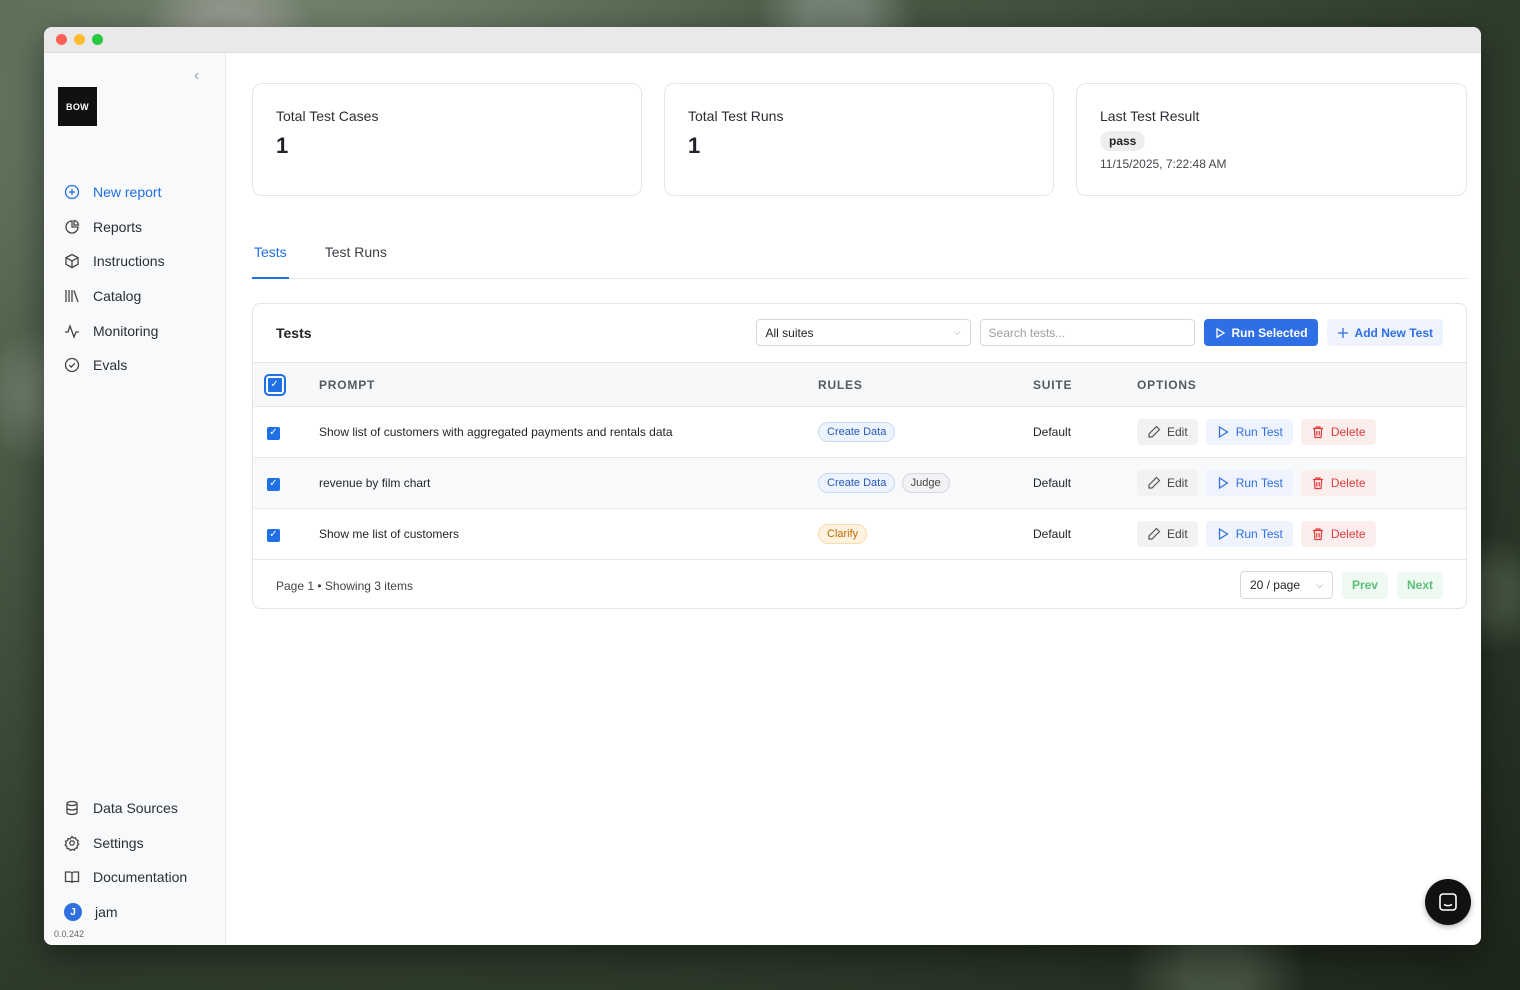 The image size is (1520, 990). What do you see at coordinates (270, 260) in the screenshot?
I see `tab-tests: Tests` at bounding box center [270, 260].